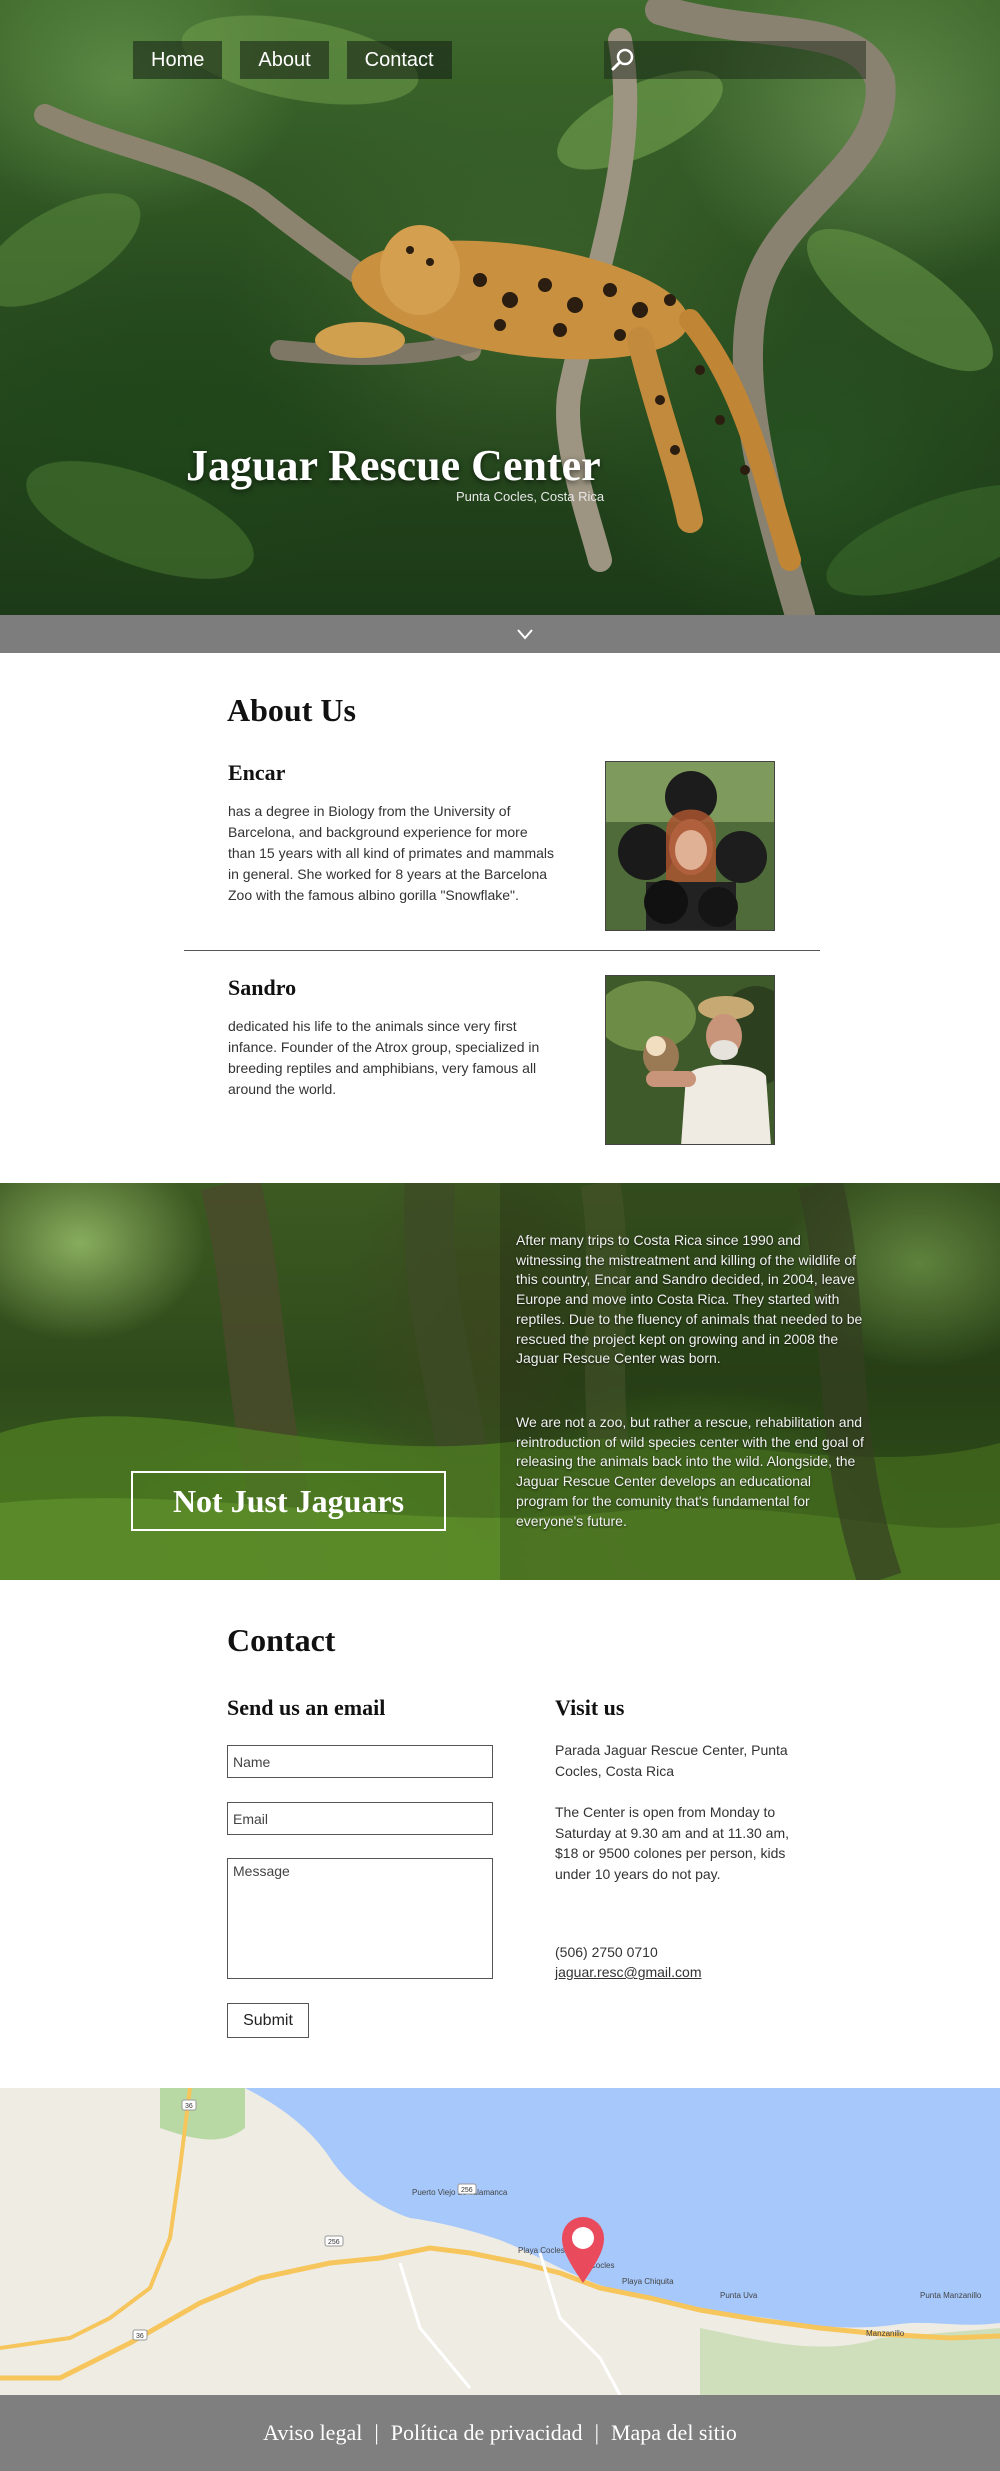 The image size is (1000, 2471). Describe the element at coordinates (189, 2106) in the screenshot. I see `map-label-route-36-top: 36` at that location.